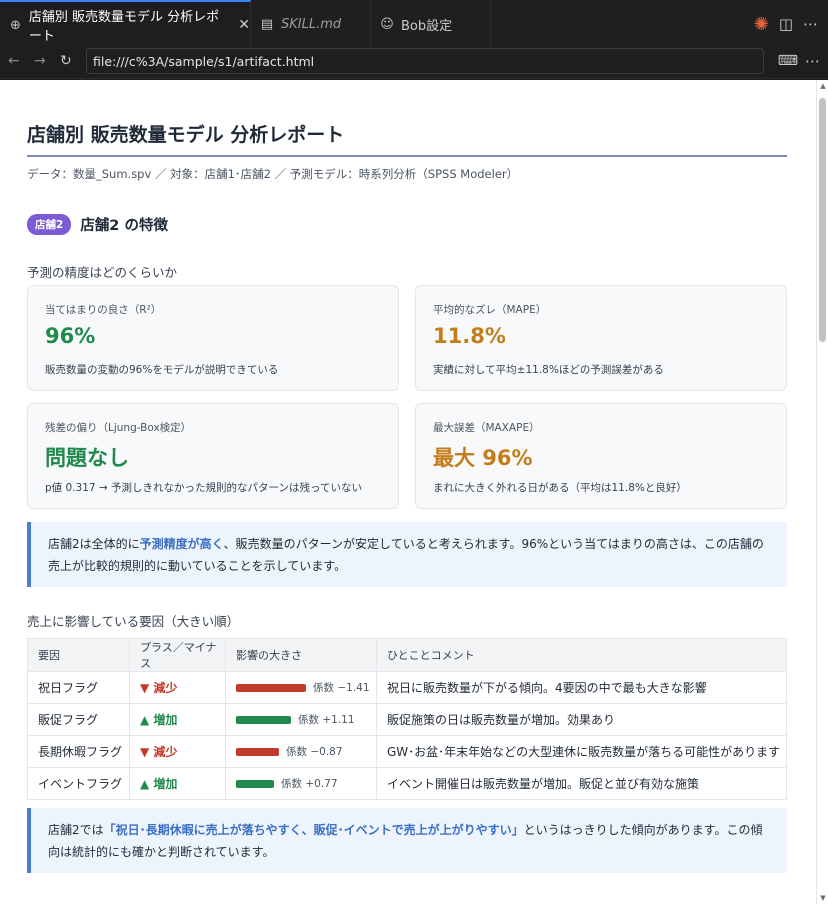 The width and height of the screenshot is (828, 904). Describe the element at coordinates (87, 458) in the screenshot. I see `metric-value: 問題なし` at that location.